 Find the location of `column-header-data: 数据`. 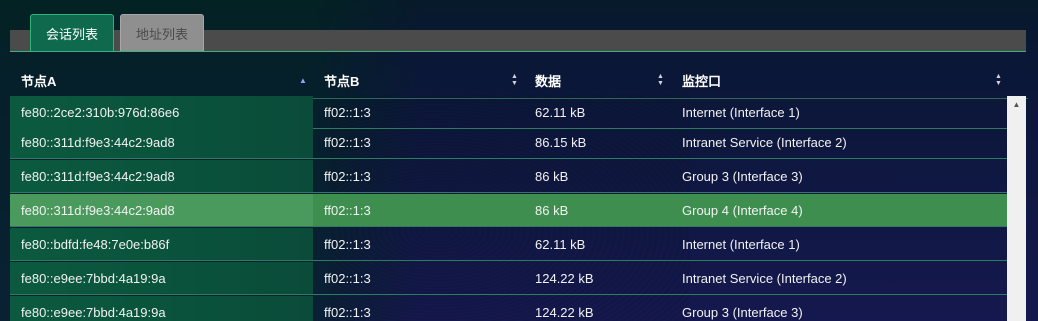

column-header-data: 数据 is located at coordinates (548, 80).